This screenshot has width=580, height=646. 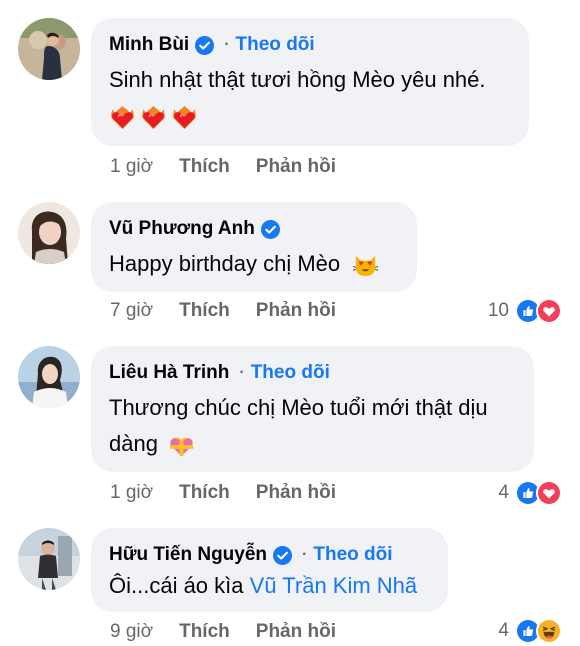 I want to click on comment-text: Happy birthday chị Mèo, so click(x=254, y=264).